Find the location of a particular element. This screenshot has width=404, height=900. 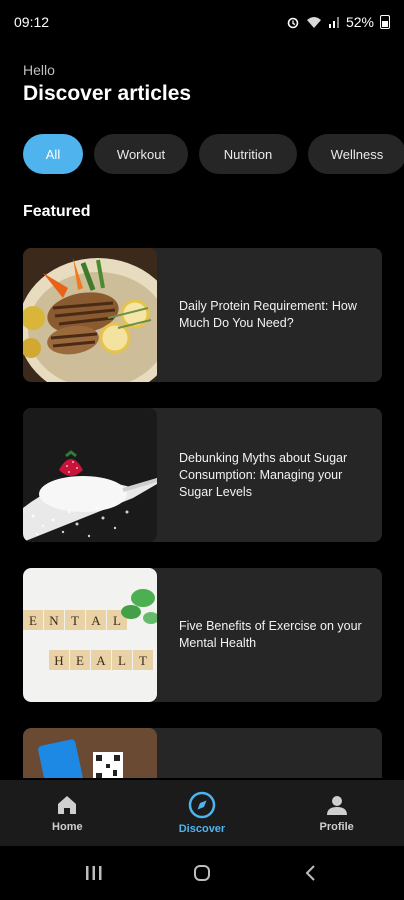

home-circle-icon is located at coordinates (202, 873).